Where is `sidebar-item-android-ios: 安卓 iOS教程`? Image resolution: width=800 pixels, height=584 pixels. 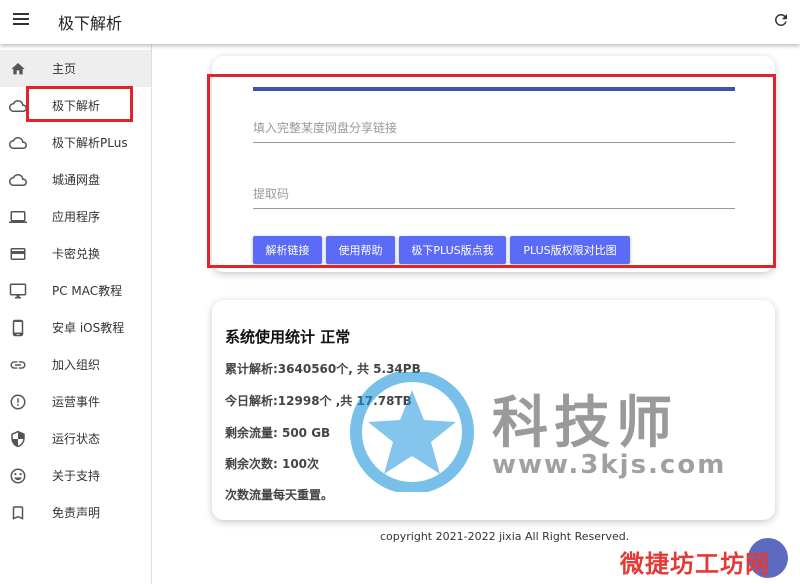 sidebar-item-android-ios: 安卓 iOS教程 is located at coordinates (75, 327).